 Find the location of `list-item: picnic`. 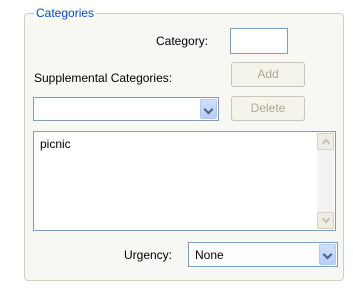

list-item: picnic is located at coordinates (55, 144).